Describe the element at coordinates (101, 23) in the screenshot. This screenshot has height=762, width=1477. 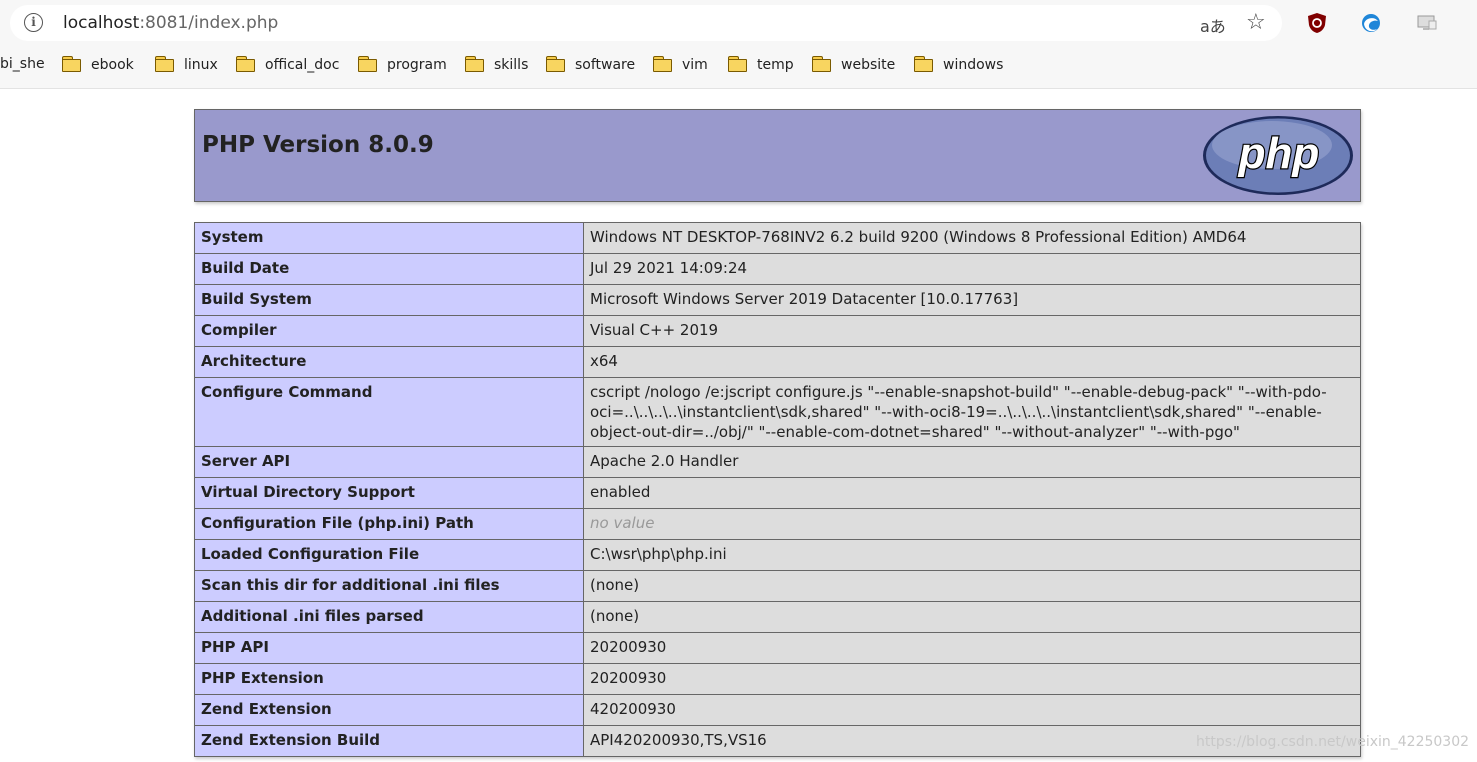
I see `url-host: localhost` at that location.